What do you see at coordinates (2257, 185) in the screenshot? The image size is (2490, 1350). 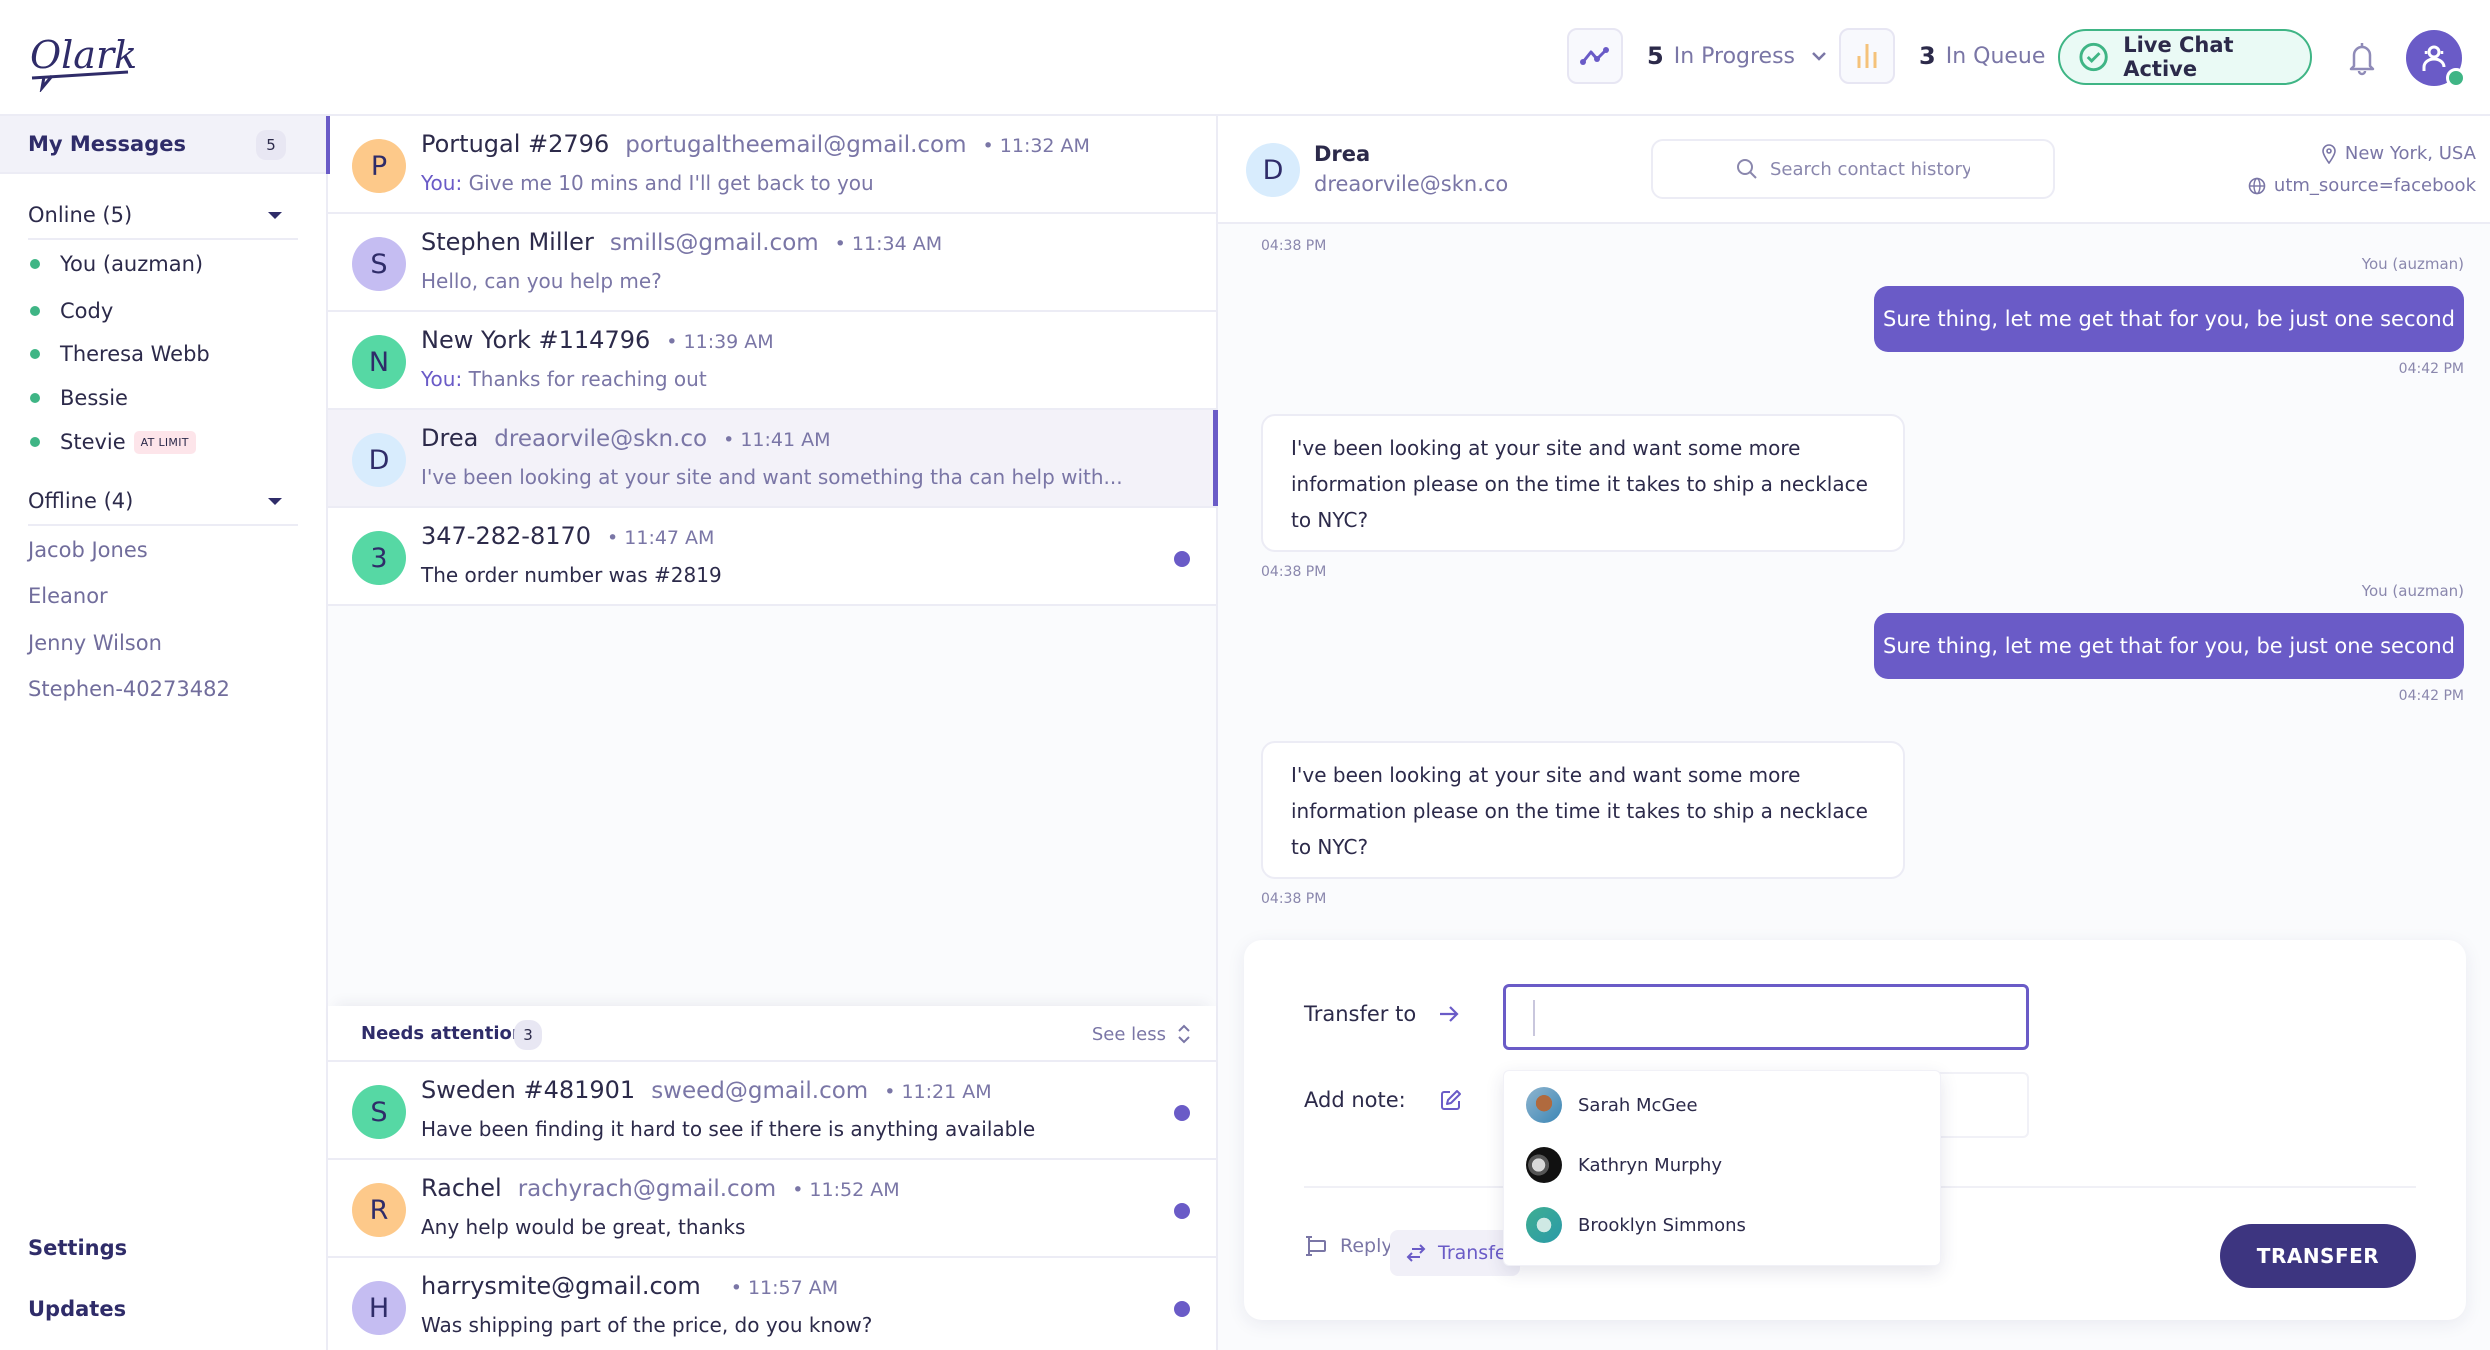 I see `globe-icon` at bounding box center [2257, 185].